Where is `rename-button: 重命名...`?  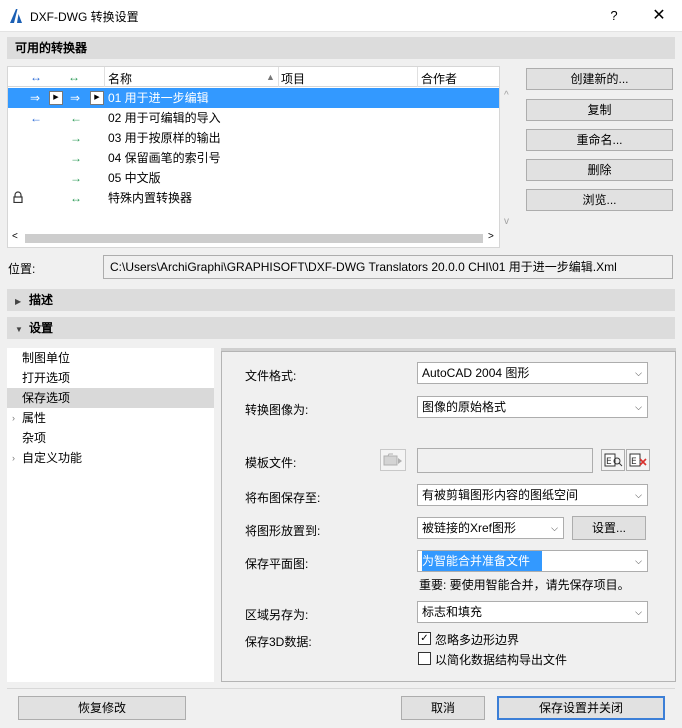
rename-button: 重命名... is located at coordinates (599, 140).